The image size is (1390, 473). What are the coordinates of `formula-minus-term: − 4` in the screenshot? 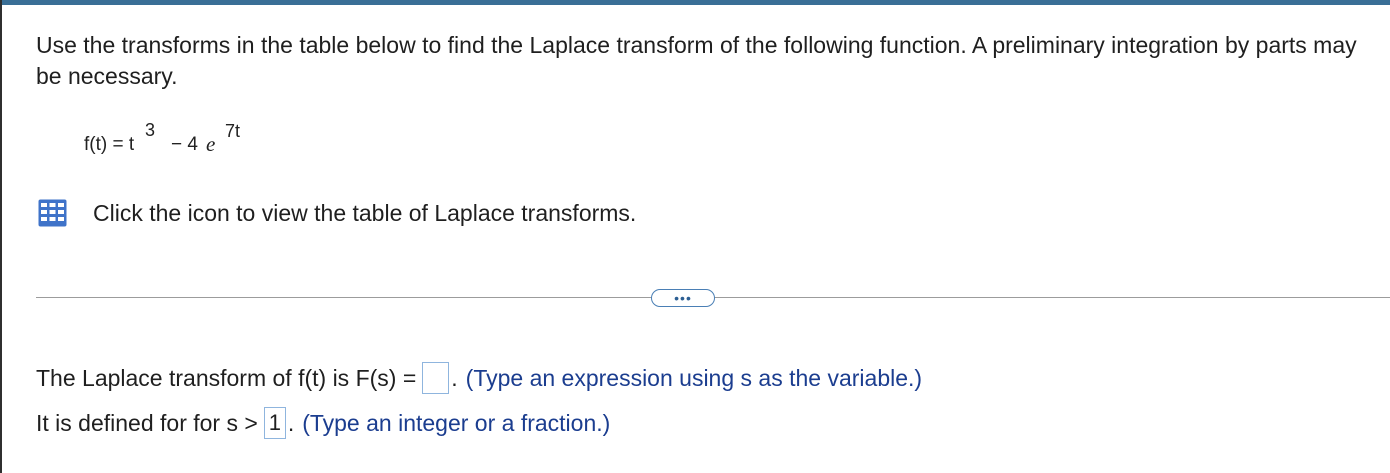 It's located at (184, 144).